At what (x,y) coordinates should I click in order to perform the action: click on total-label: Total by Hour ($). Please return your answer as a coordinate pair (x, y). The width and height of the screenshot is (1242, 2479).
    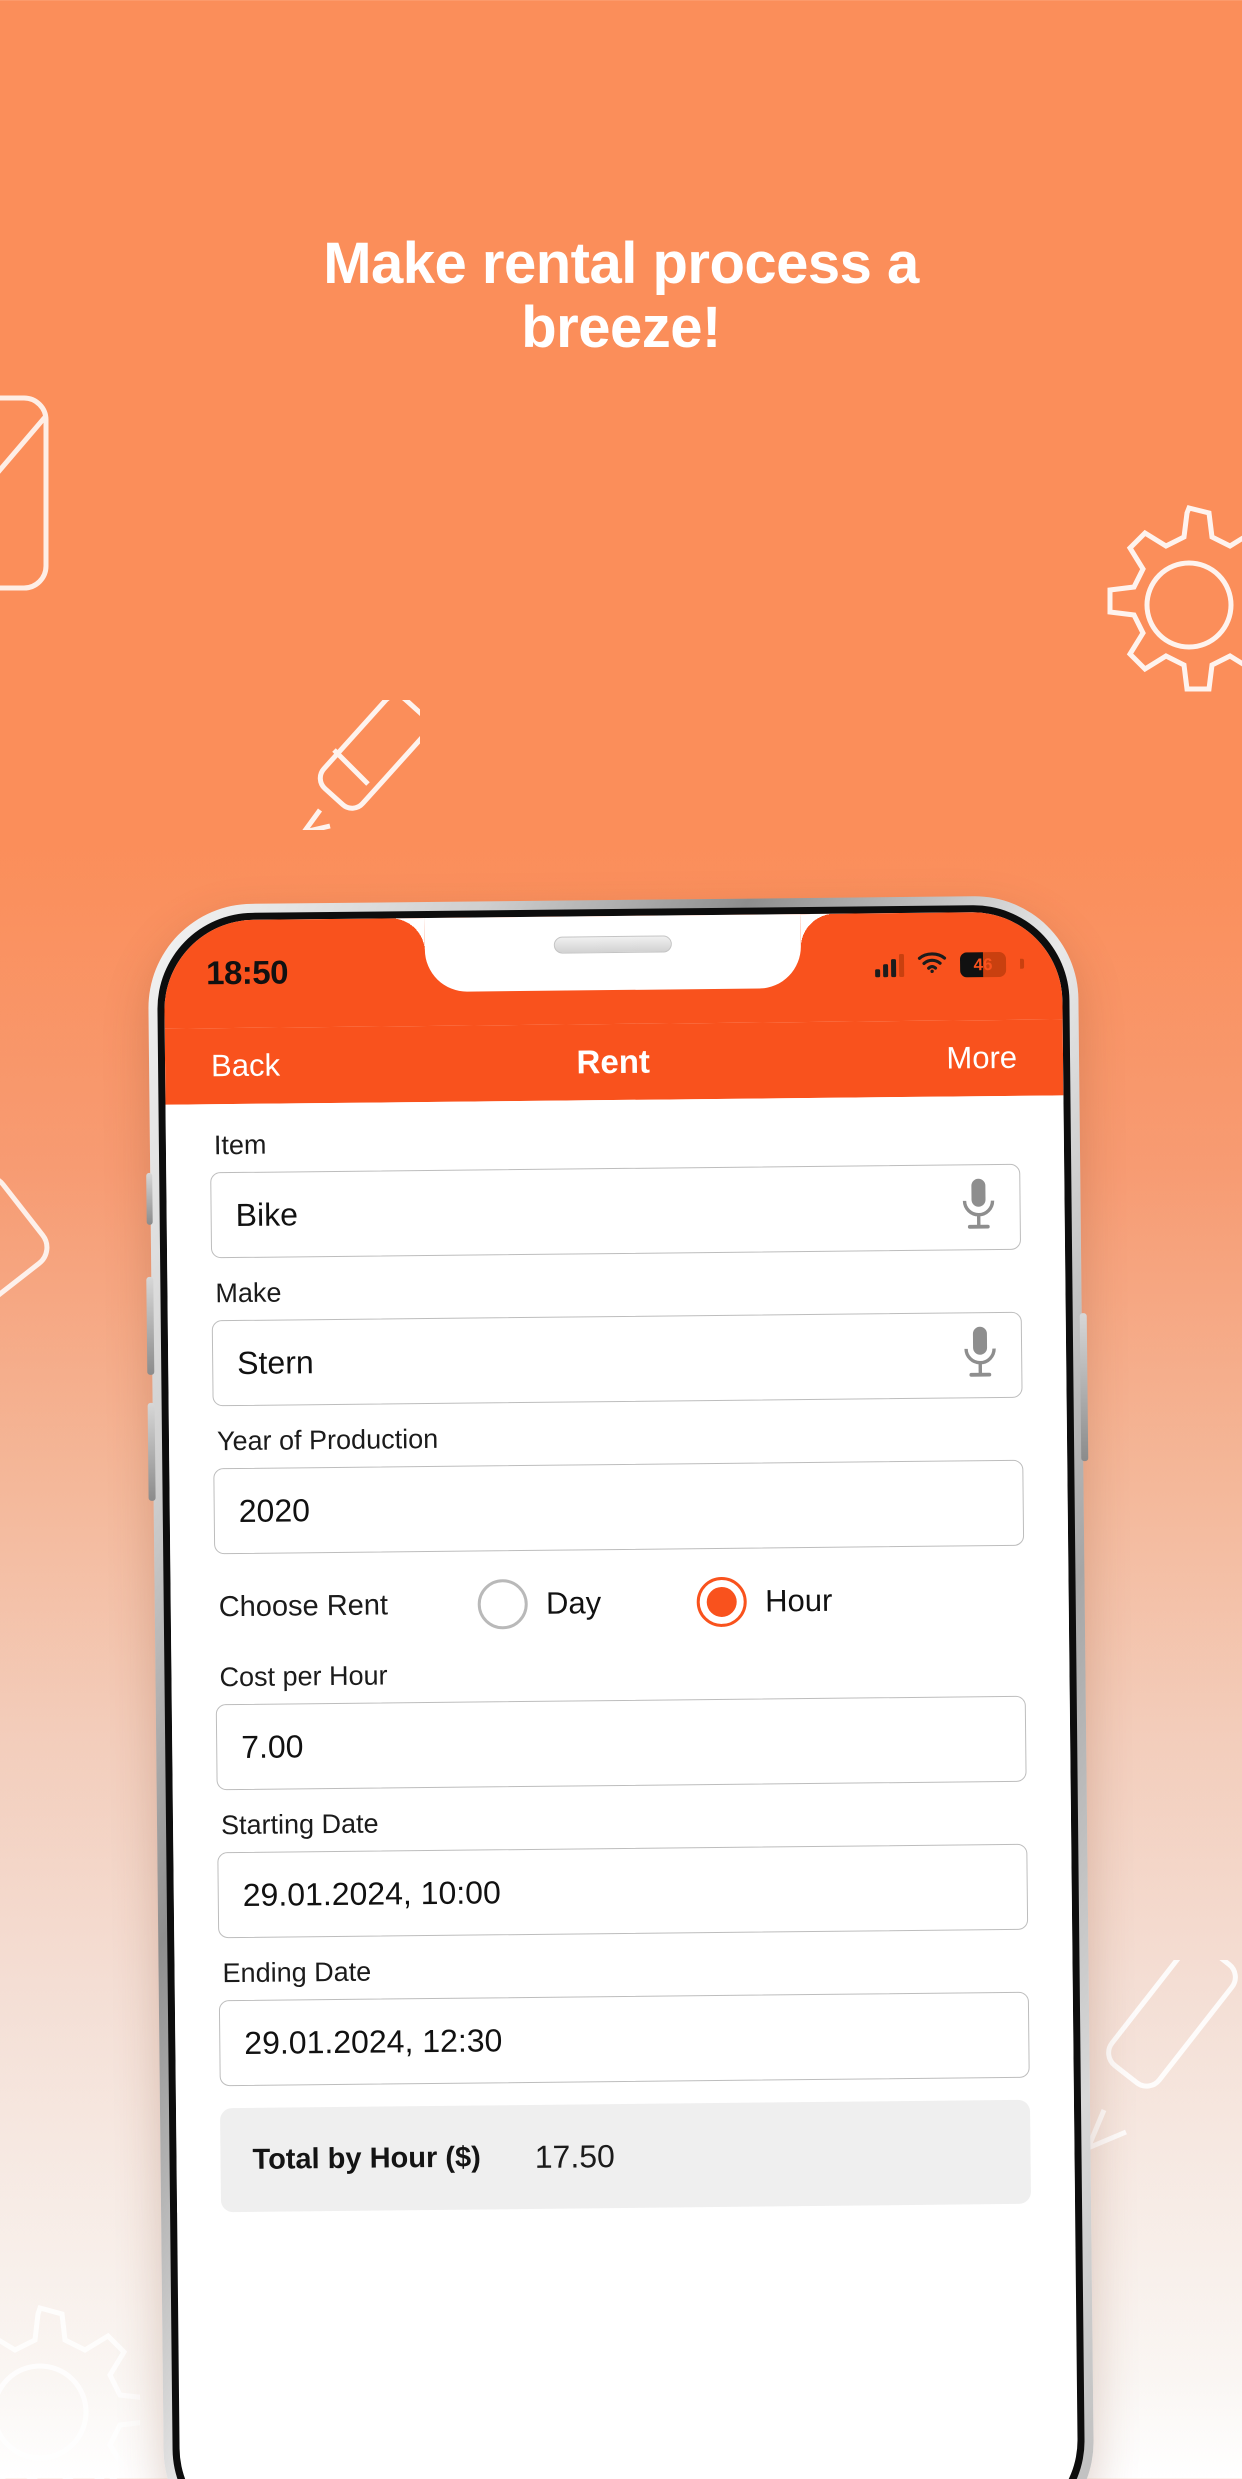
    Looking at the image, I should click on (366, 2158).